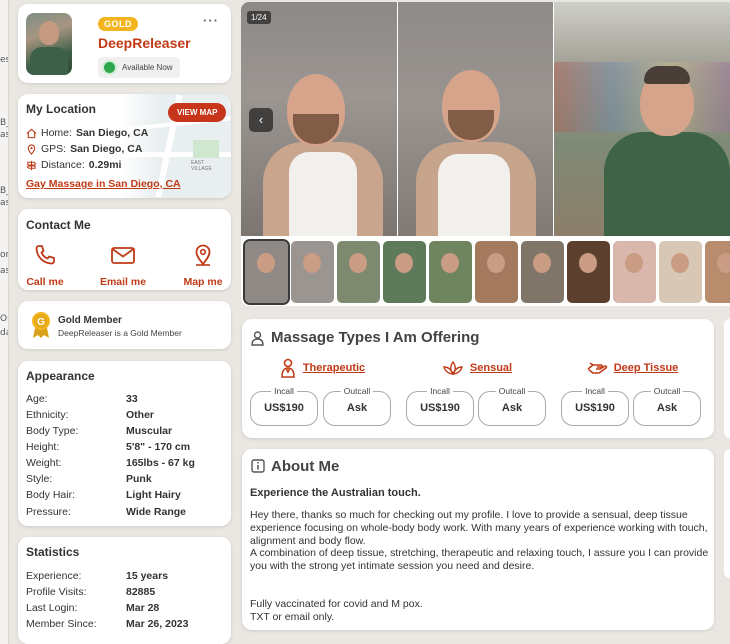 The image size is (730, 644). I want to click on gps-value: San Diego, CA, so click(106, 149).